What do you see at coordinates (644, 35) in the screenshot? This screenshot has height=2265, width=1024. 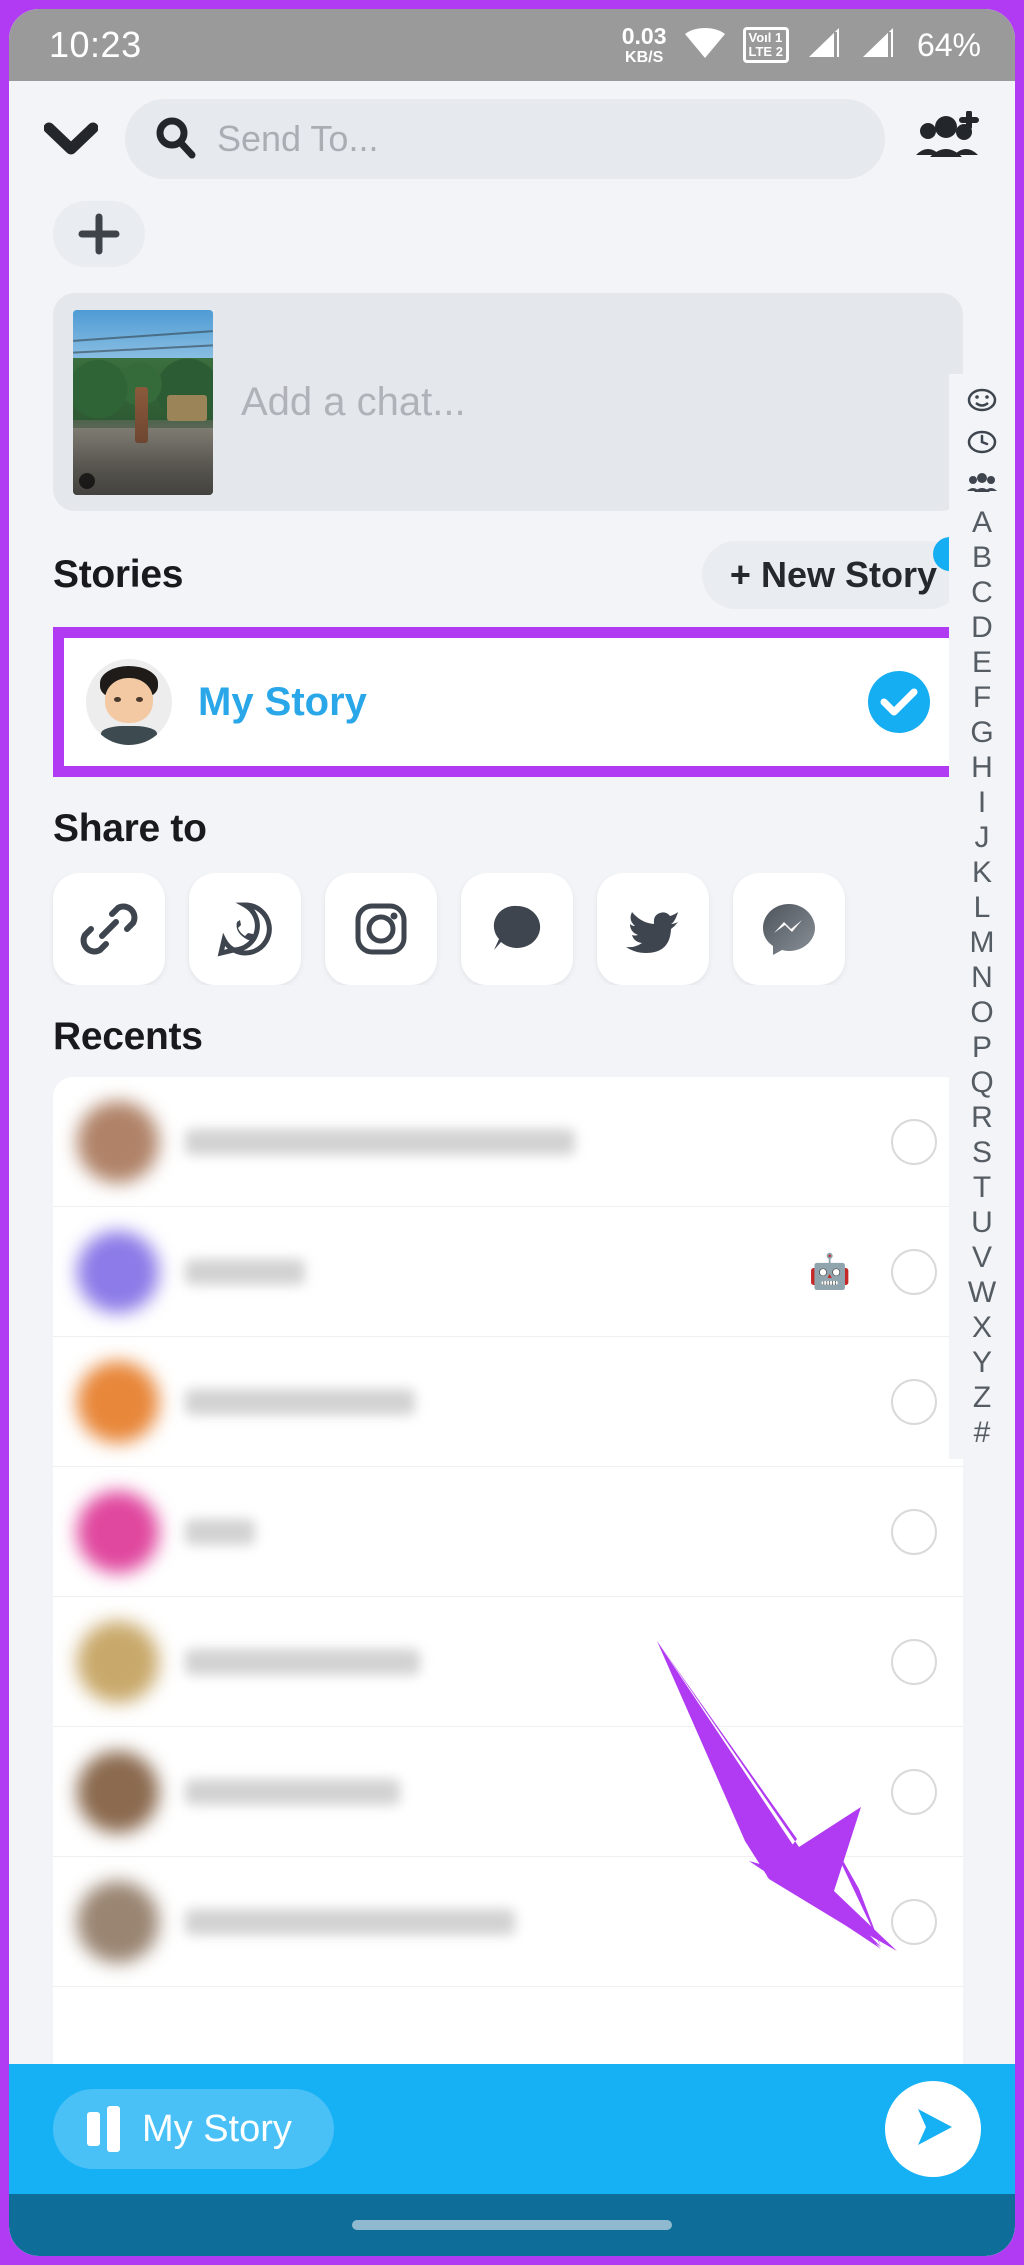 I see `network-speed-value: 0.03` at bounding box center [644, 35].